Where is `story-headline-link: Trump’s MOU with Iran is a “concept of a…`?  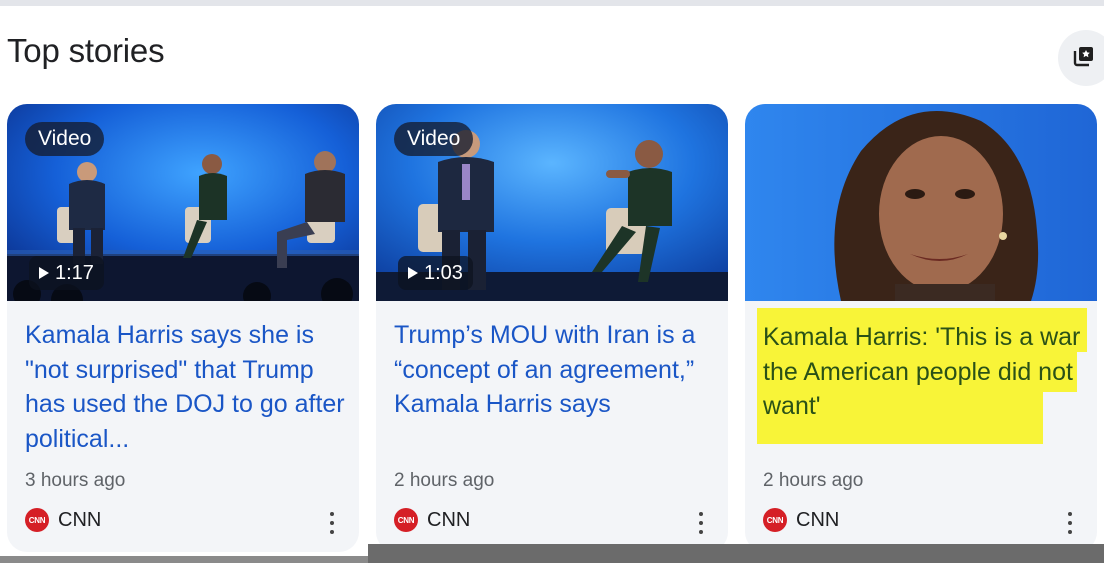 story-headline-link: Trump’s MOU with Iran is a “concept of a… is located at coordinates (555, 370).